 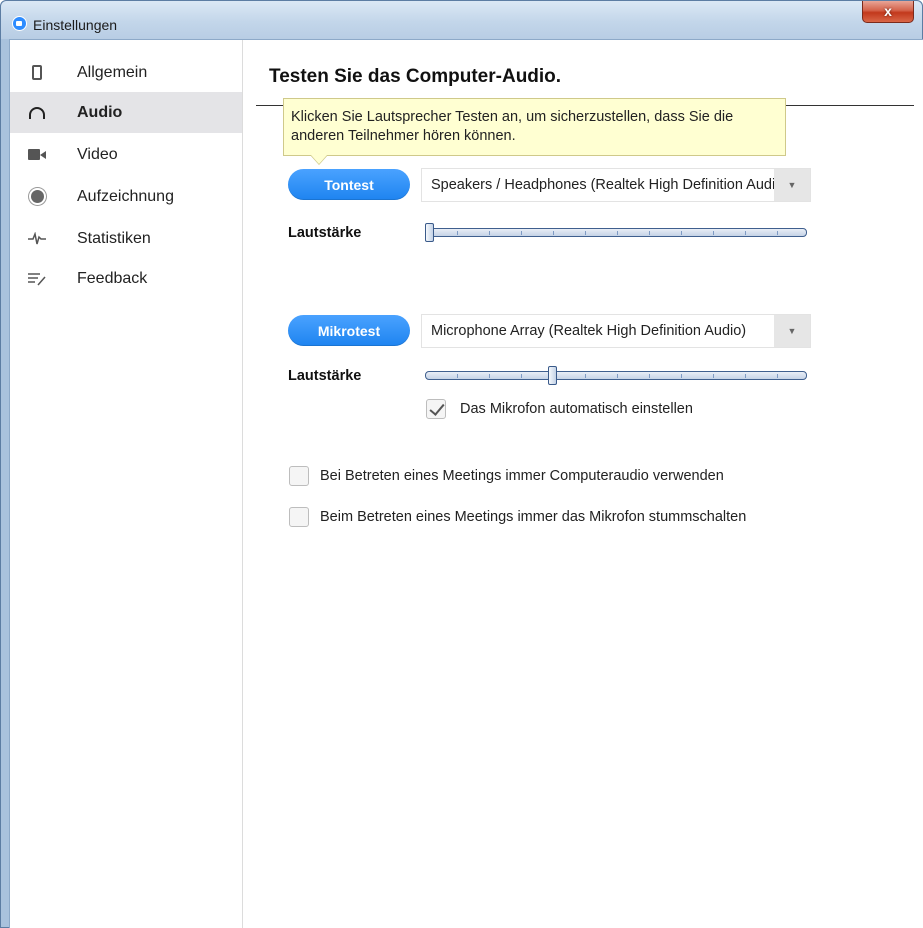 I want to click on tooltip-pointer-fill, so click(x=319, y=159).